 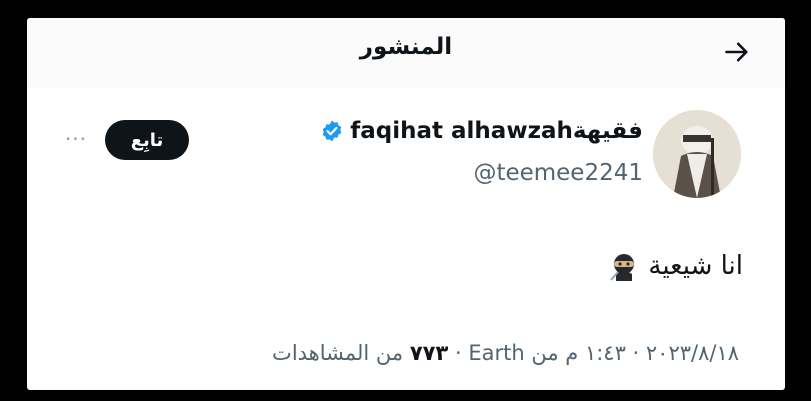 I want to click on tweet-body: انا شيعية, so click(x=675, y=266).